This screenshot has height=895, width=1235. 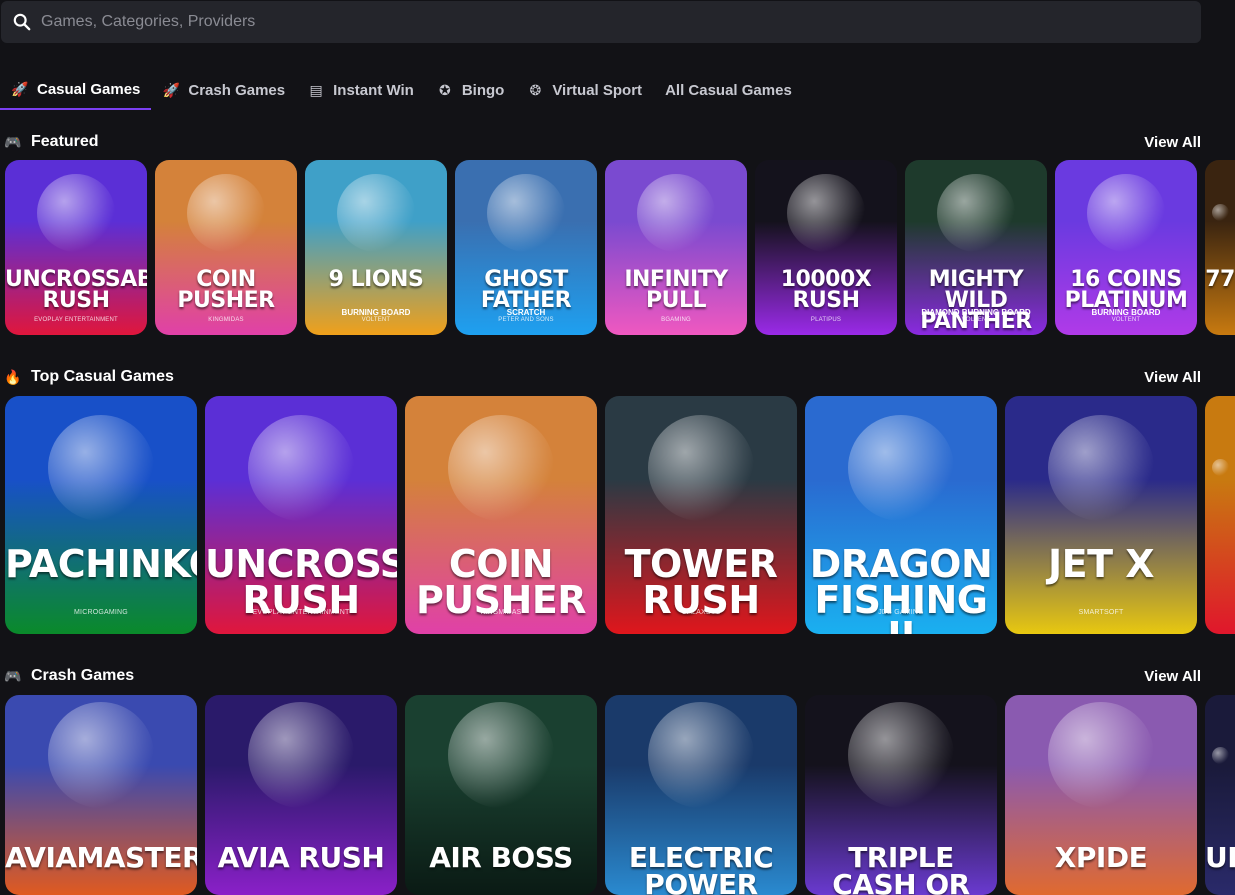 I want to click on game-card: AVIAMASTERS, so click(x=101, y=795).